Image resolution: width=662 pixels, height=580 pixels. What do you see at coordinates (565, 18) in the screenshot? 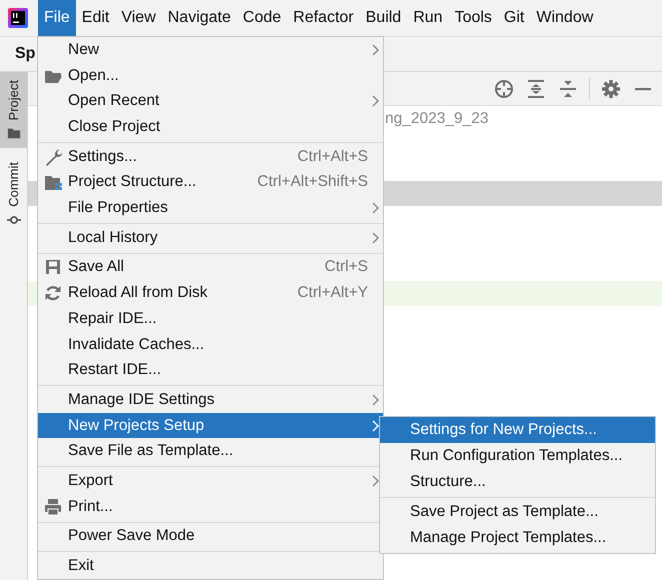
I see `menu-item: Window` at bounding box center [565, 18].